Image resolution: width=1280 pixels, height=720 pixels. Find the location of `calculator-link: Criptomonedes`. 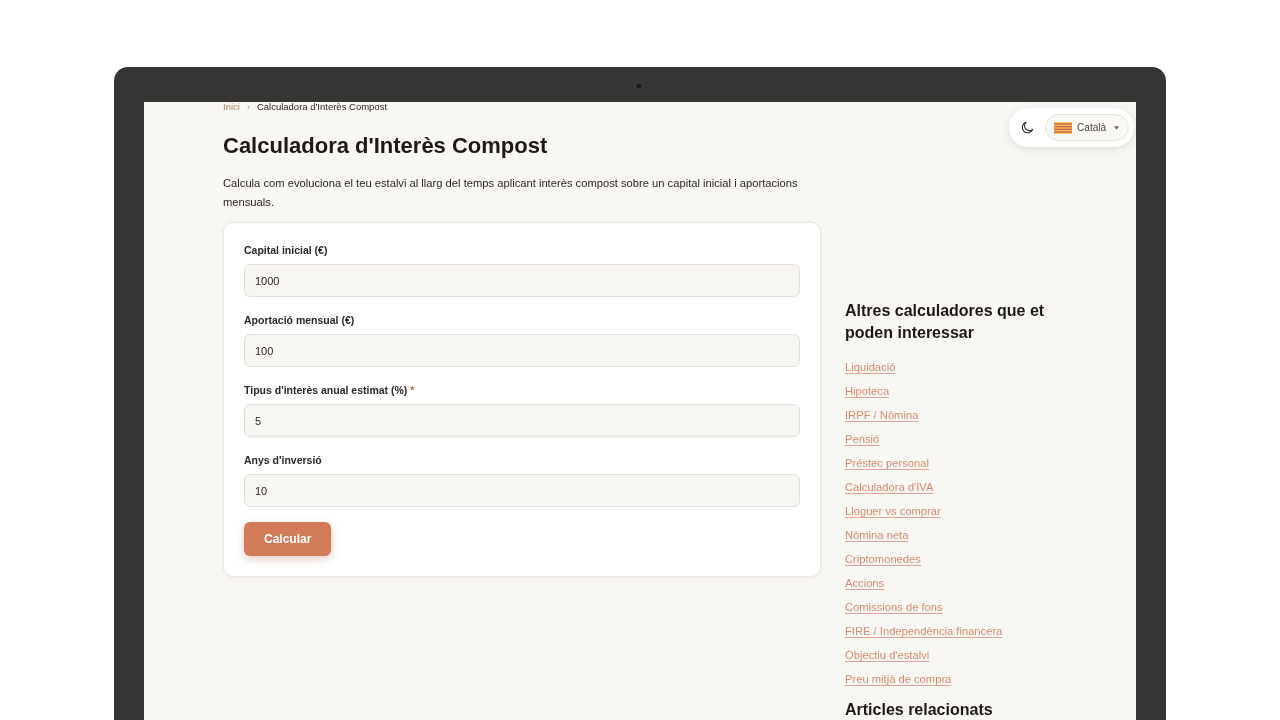

calculator-link: Criptomonedes is located at coordinates (883, 559).